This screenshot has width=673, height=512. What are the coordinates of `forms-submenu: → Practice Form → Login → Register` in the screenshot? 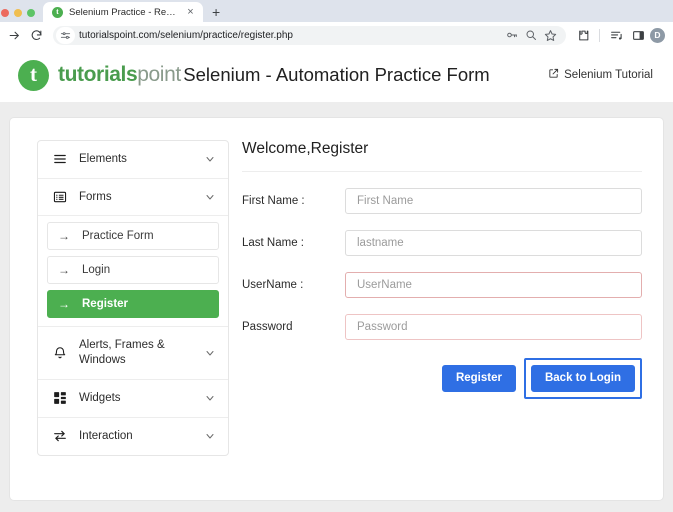 It's located at (133, 274).